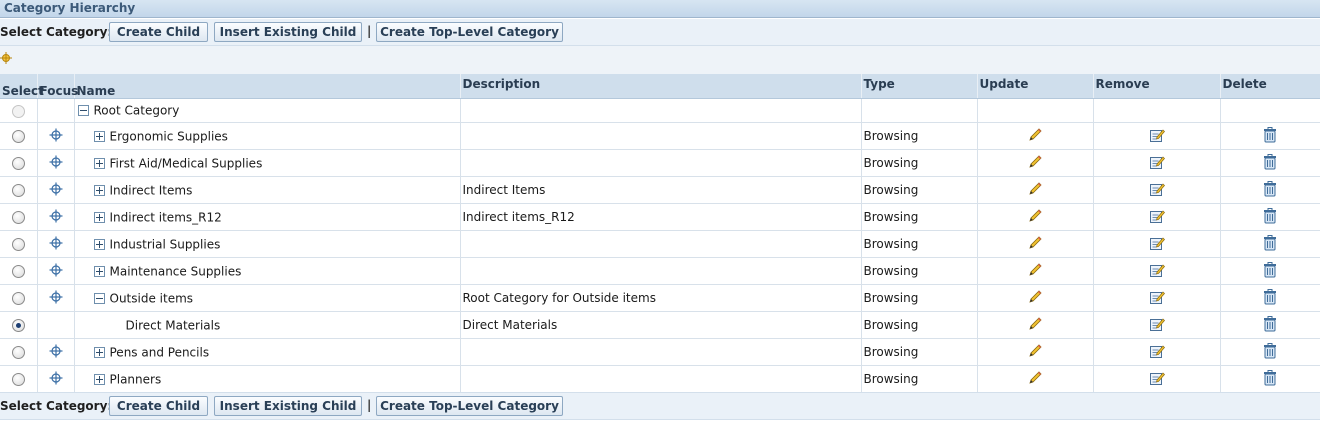 This screenshot has width=1320, height=423. Describe the element at coordinates (661, 86) in the screenshot. I see `column-header-description: Description` at that location.